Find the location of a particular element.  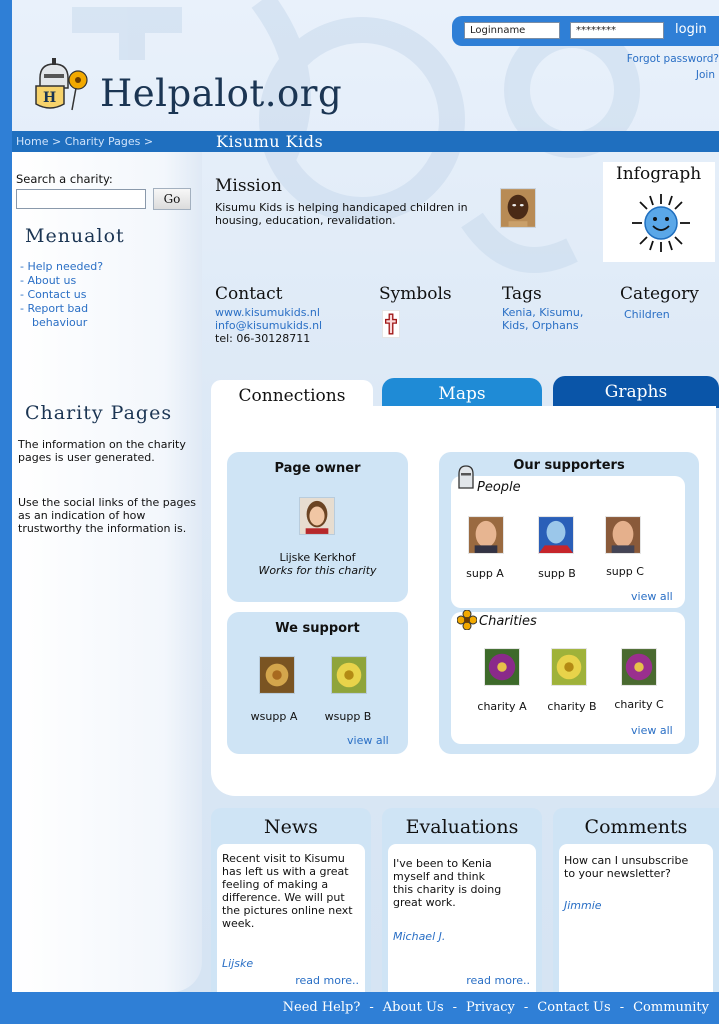

login-bar: login is located at coordinates (585, 31).